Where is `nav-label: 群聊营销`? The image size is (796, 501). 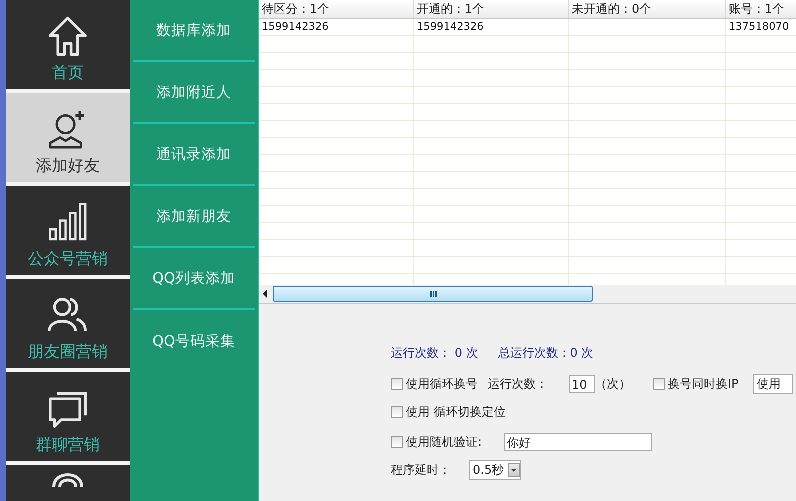
nav-label: 群聊营销 is located at coordinates (68, 445).